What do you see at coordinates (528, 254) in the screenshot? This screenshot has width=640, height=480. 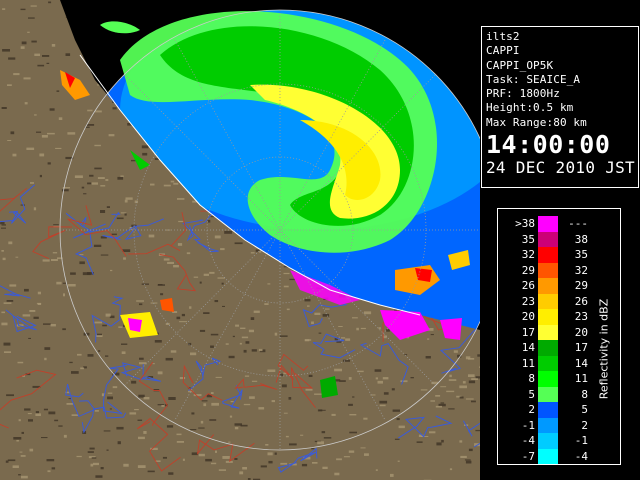 I see `legend-lower-value: 32` at bounding box center [528, 254].